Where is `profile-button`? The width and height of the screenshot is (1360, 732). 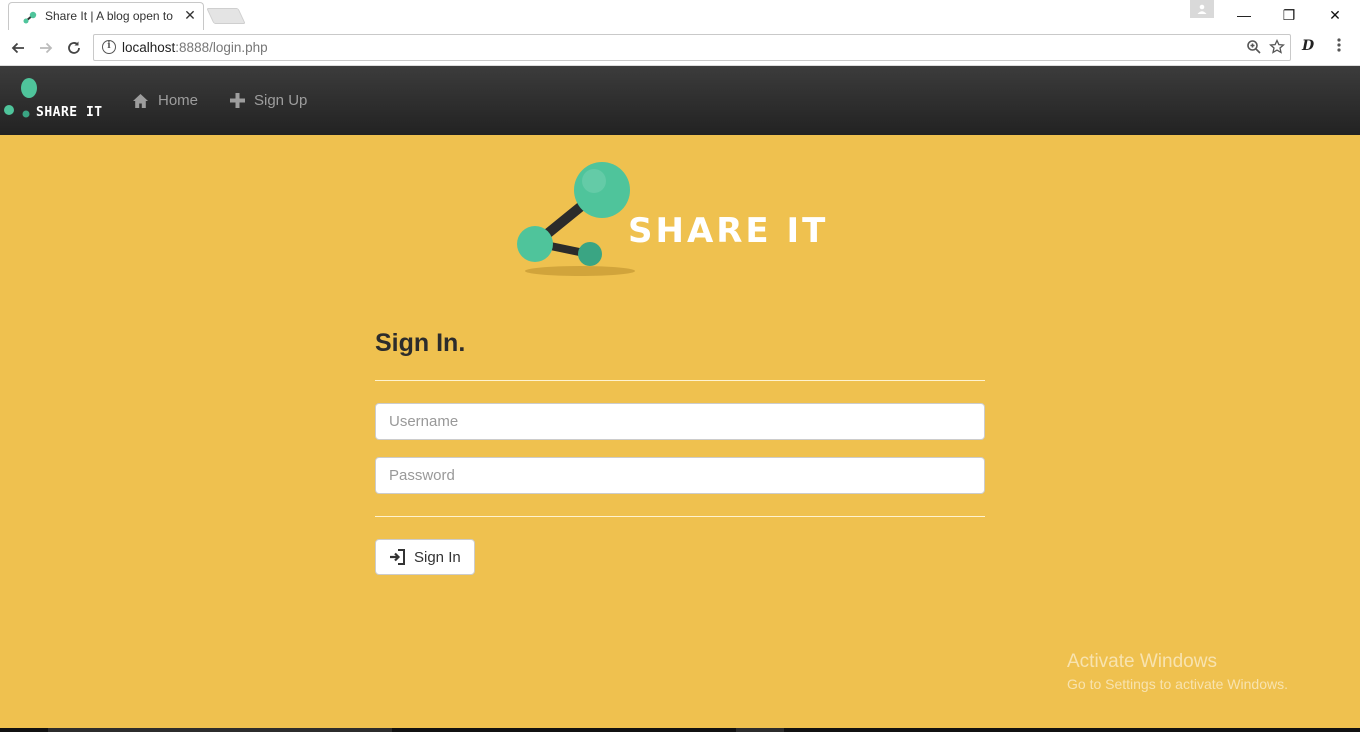
profile-button is located at coordinates (1202, 9).